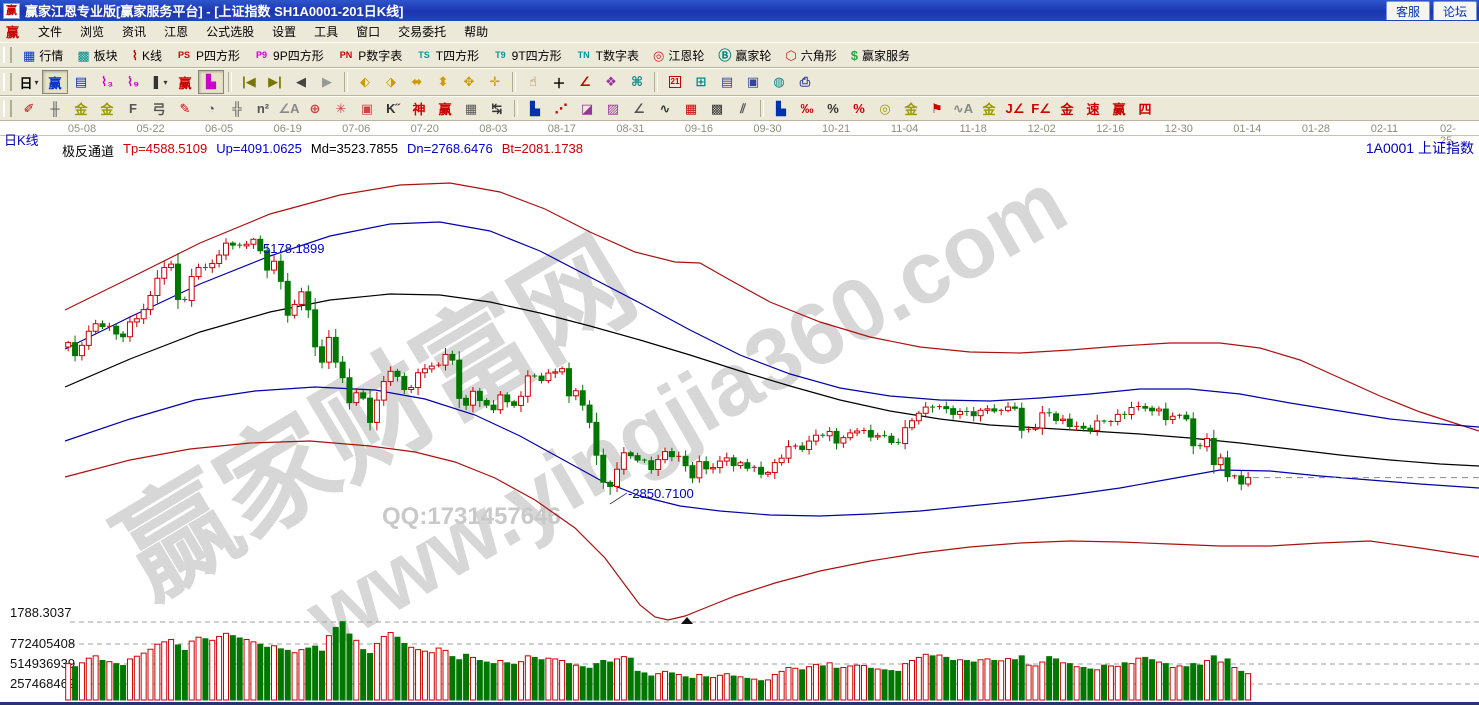  Describe the element at coordinates (92, 31) in the screenshot. I see `menu-item-1: 浏览` at that location.